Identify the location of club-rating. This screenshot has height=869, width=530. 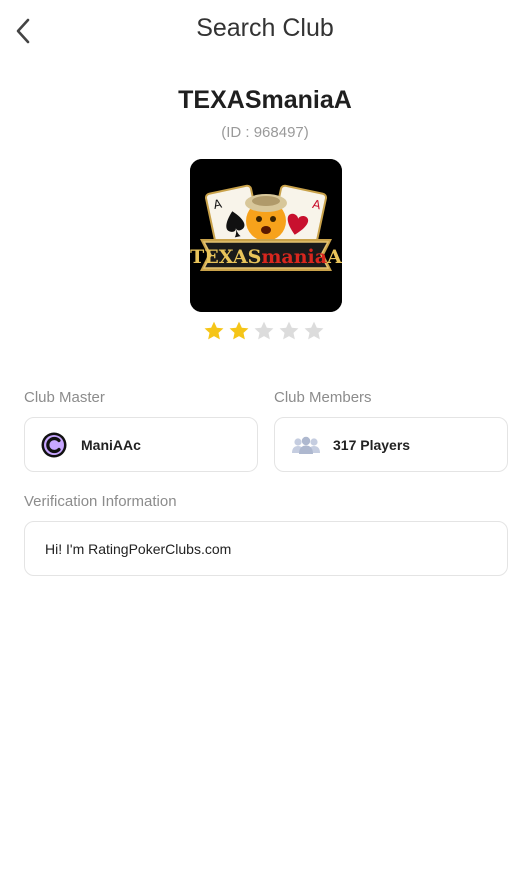
(264, 331).